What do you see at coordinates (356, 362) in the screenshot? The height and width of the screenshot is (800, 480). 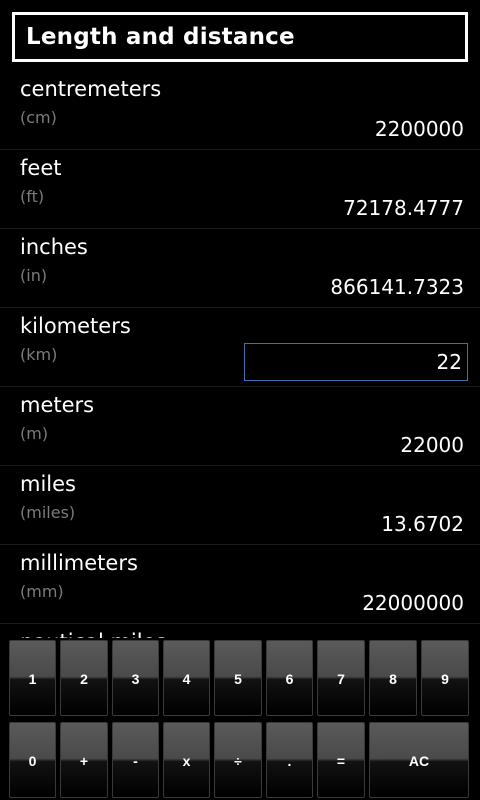 I see `kilometers-input` at bounding box center [356, 362].